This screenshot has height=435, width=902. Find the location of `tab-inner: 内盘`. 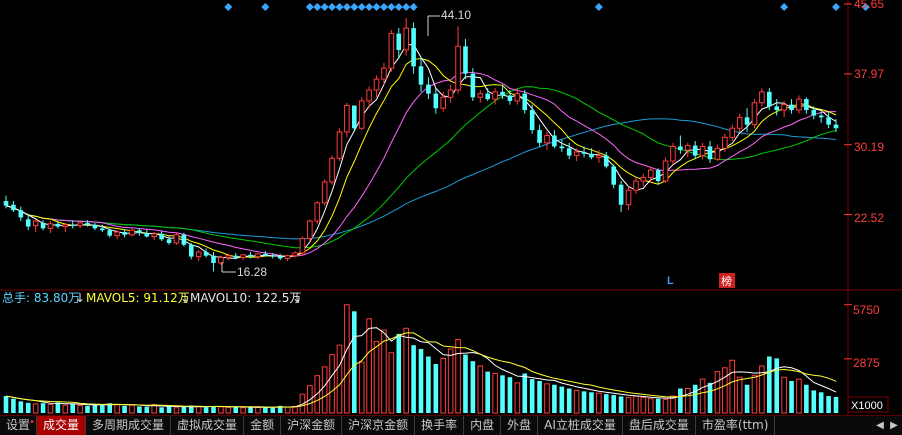

tab-inner: 内盘 is located at coordinates (483, 425).